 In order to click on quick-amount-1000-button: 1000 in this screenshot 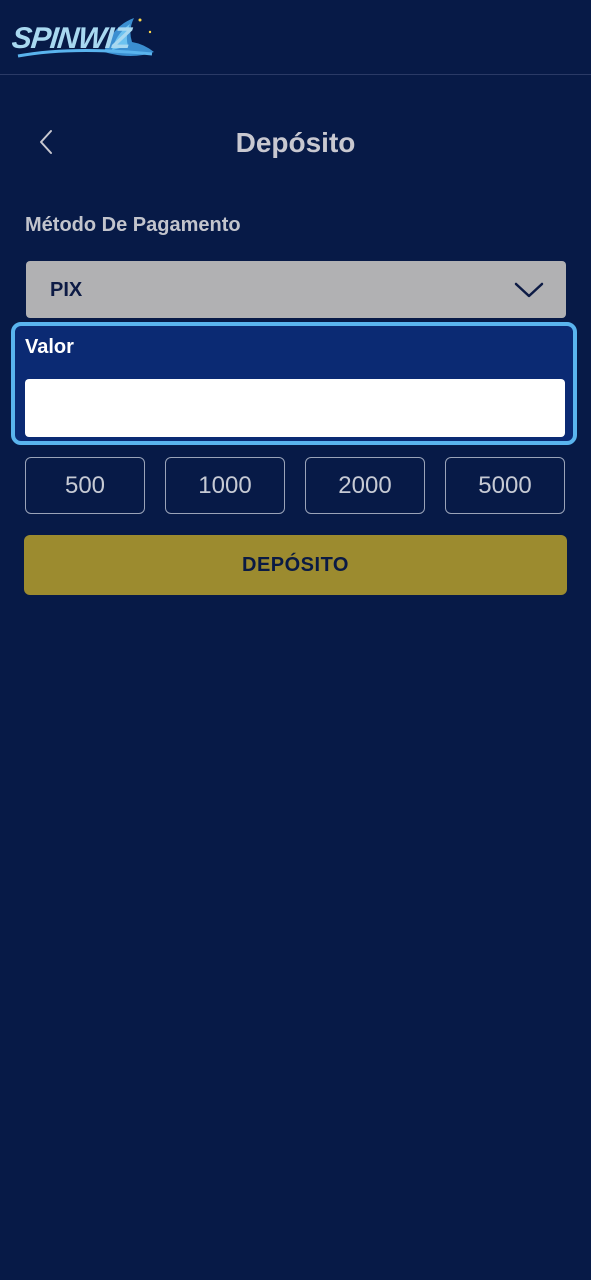, I will do `click(225, 485)`.